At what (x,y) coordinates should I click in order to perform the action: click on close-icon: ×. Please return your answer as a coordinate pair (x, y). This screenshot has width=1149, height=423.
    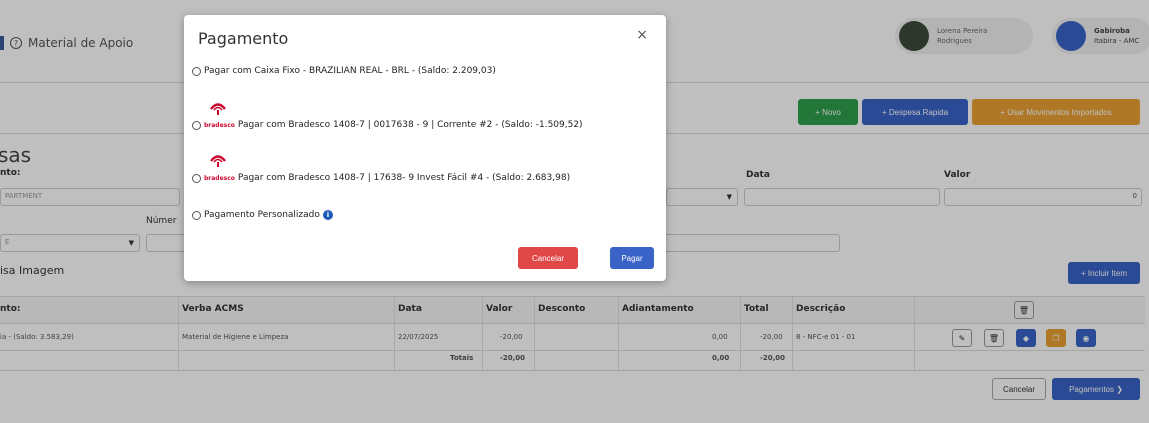
    Looking at the image, I should click on (642, 35).